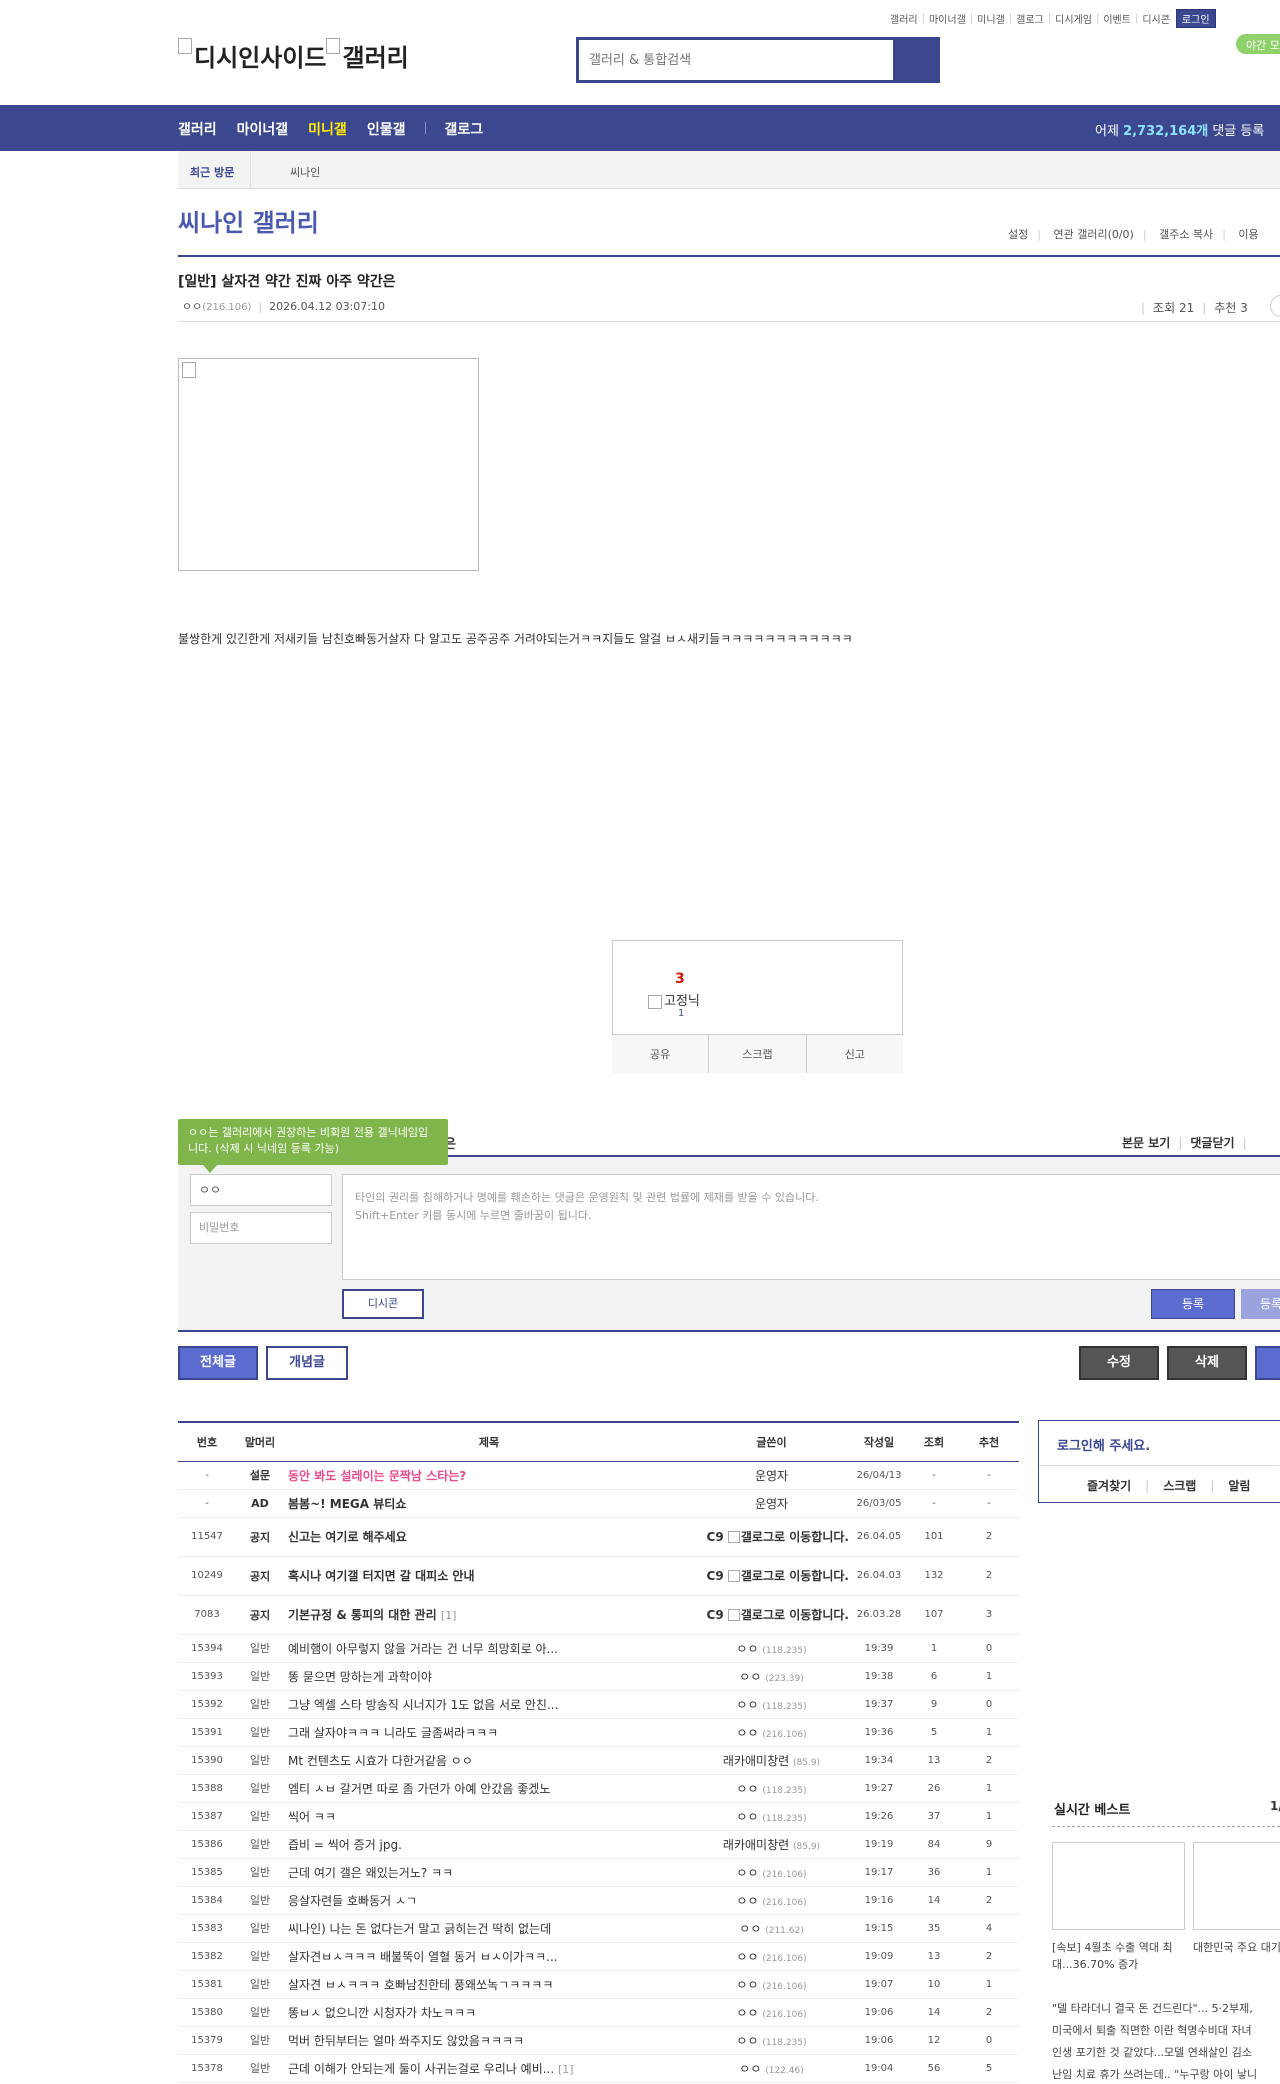 Image resolution: width=1280 pixels, height=2084 pixels. I want to click on nav-gallog: 갤로그, so click(463, 129).